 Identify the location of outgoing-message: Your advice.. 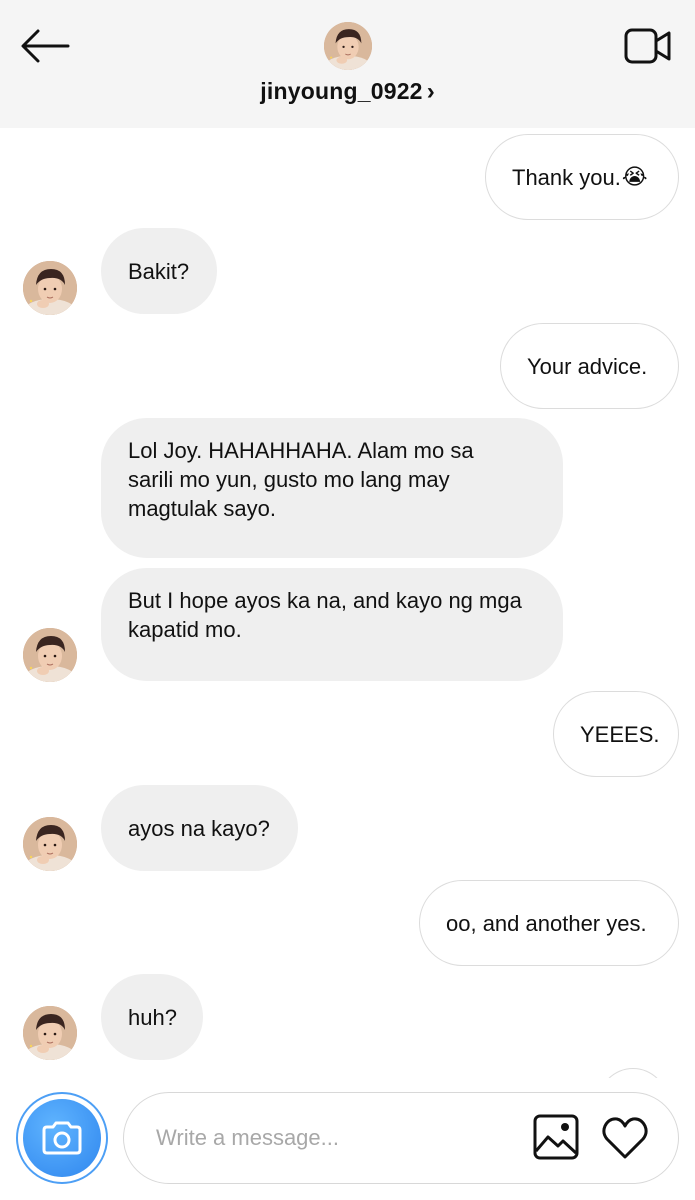
(589, 366).